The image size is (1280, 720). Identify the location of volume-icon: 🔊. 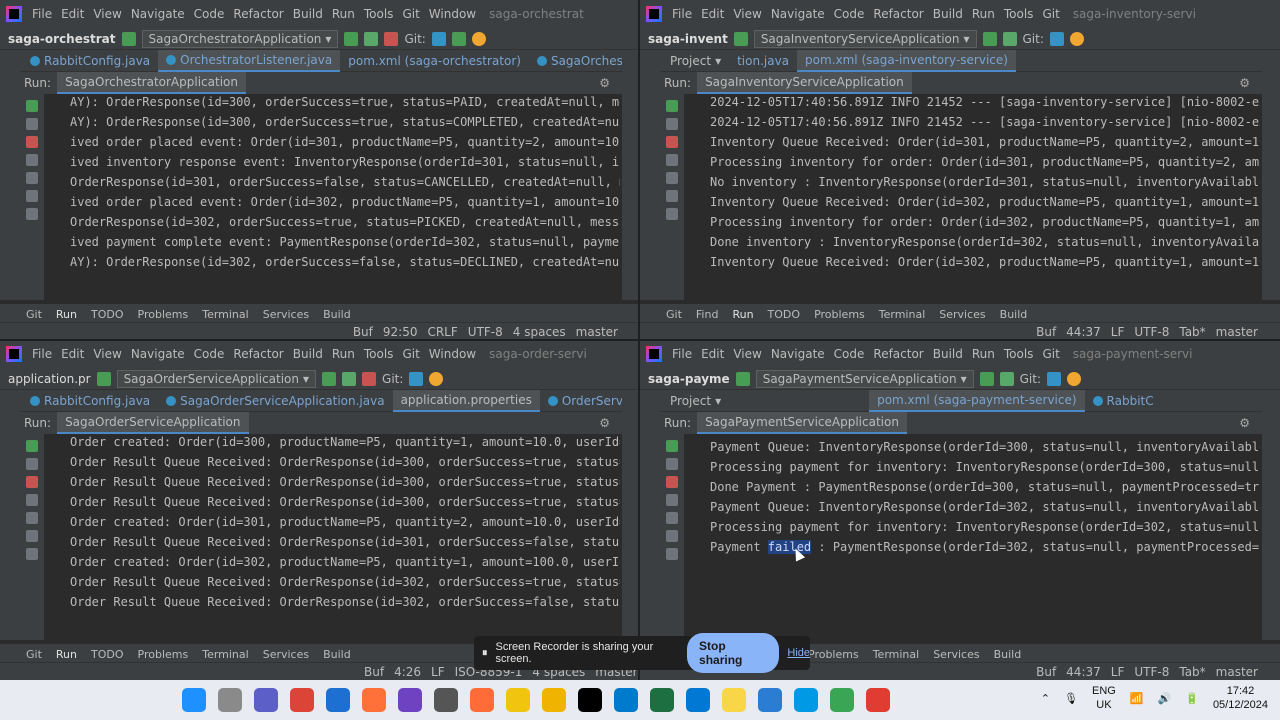
(1165, 698).